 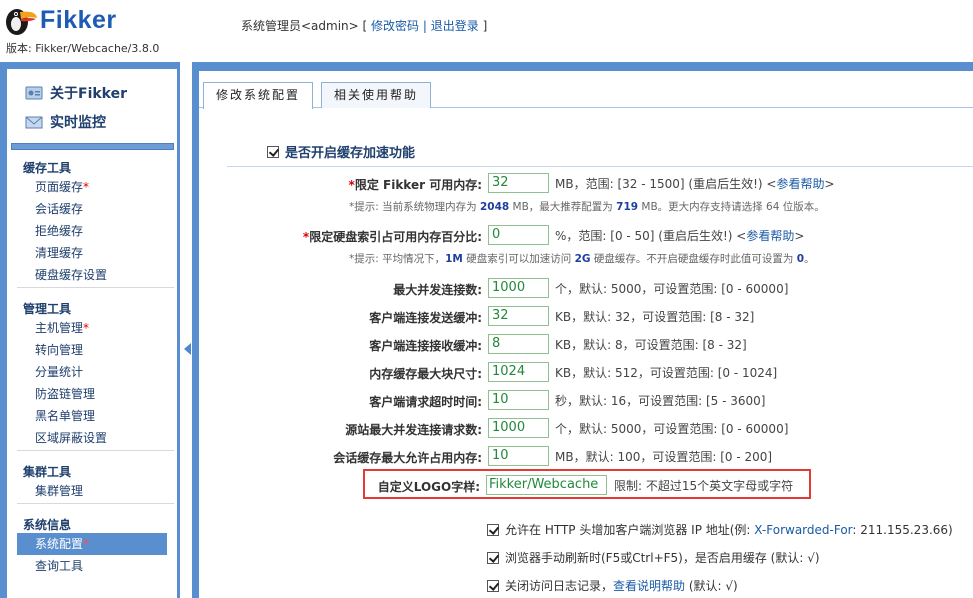 What do you see at coordinates (493, 529) in the screenshot?
I see `forwarded-for-checkbox` at bounding box center [493, 529].